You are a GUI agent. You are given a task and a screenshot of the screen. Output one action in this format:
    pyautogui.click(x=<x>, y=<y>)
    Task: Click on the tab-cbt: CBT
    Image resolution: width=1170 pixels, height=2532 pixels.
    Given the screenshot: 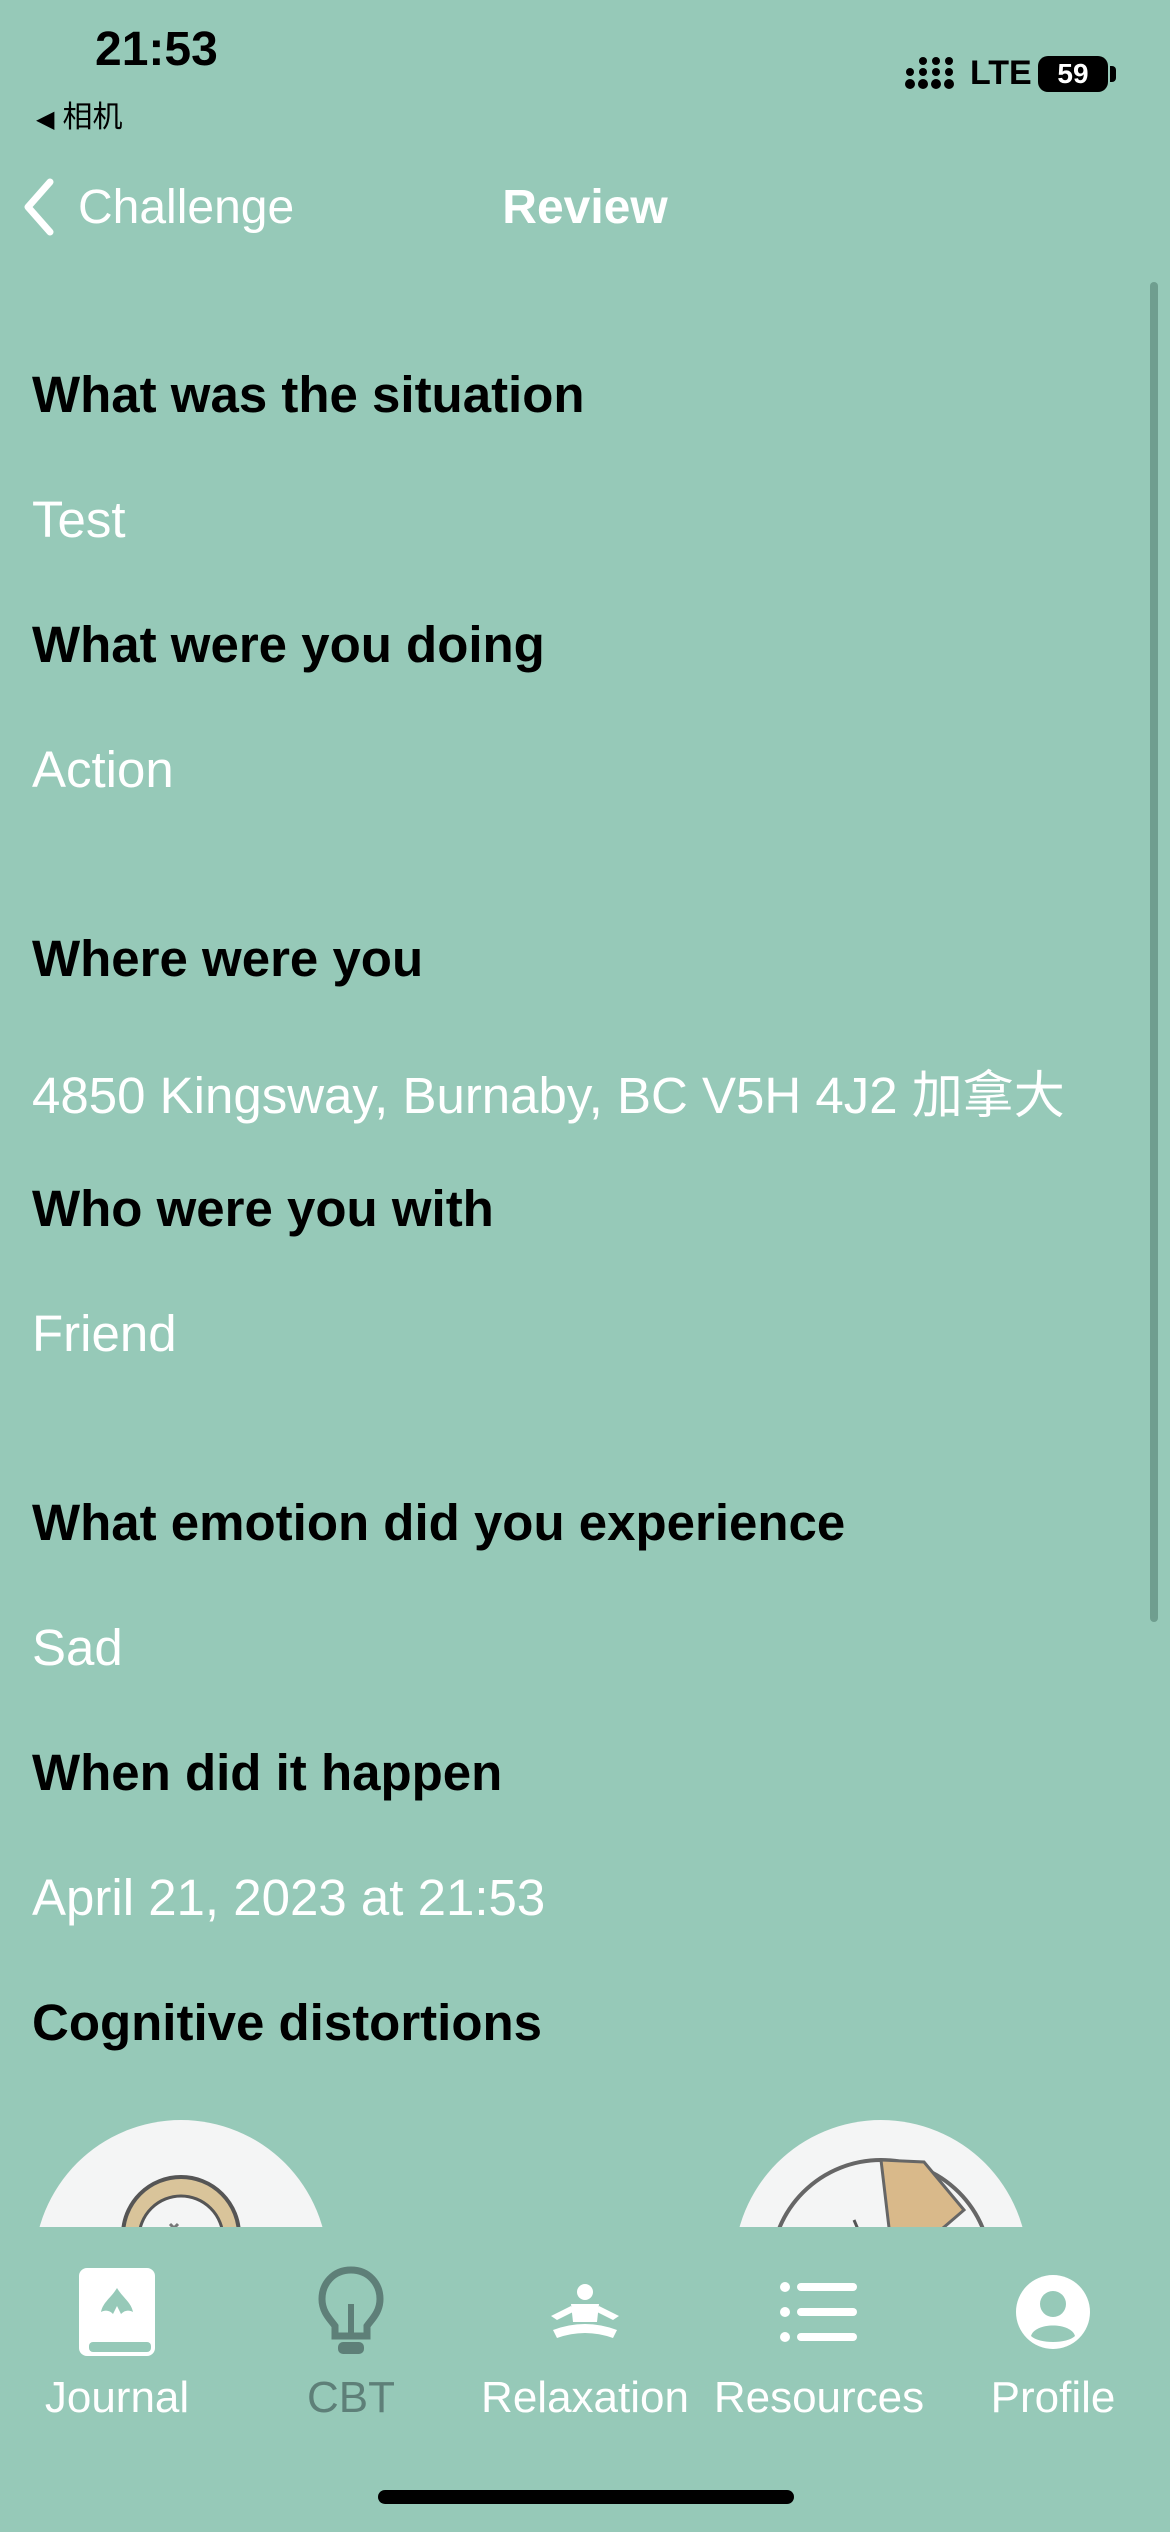 What is the action you would take?
    pyautogui.click(x=351, y=2340)
    